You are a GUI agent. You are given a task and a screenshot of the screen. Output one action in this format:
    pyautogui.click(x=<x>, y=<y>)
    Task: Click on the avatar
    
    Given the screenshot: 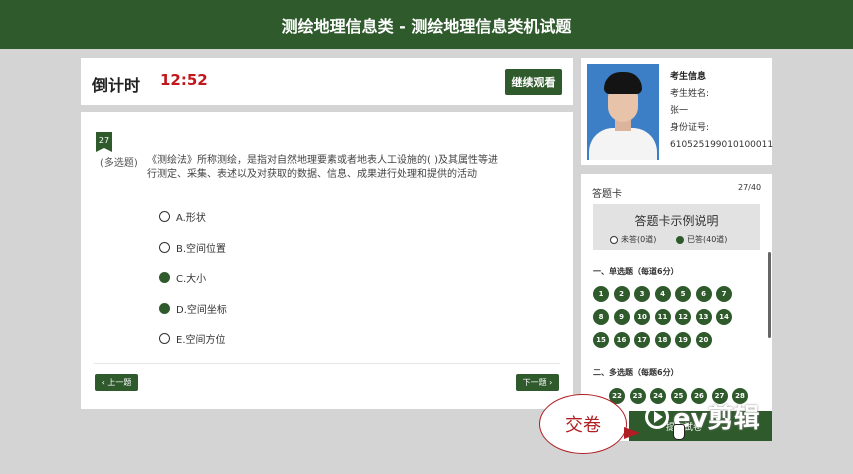 What is the action you would take?
    pyautogui.click(x=623, y=112)
    